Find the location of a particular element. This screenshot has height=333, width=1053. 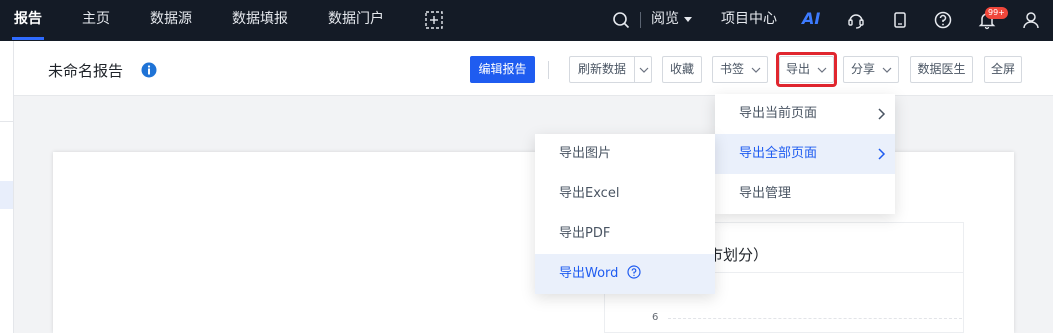

left-sidebar-collapsed is located at coordinates (7, 187).